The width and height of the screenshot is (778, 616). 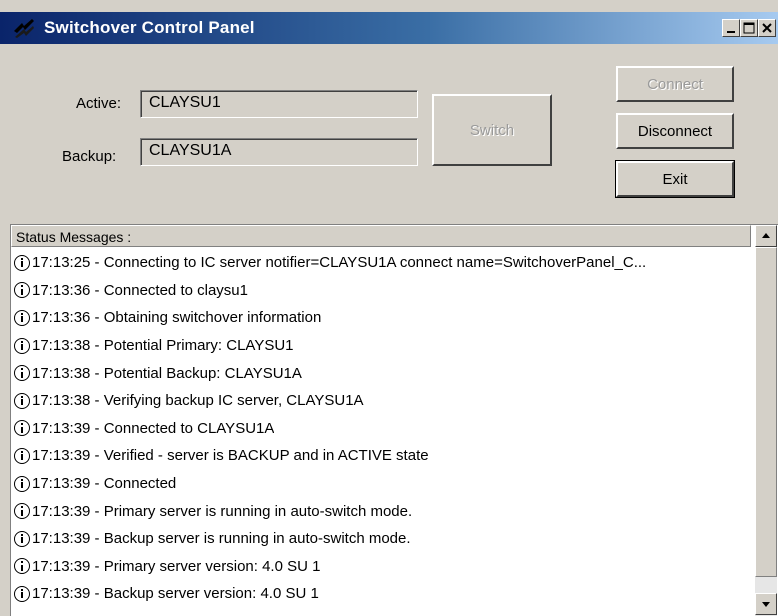 What do you see at coordinates (675, 179) in the screenshot?
I see `exit-button: Exit` at bounding box center [675, 179].